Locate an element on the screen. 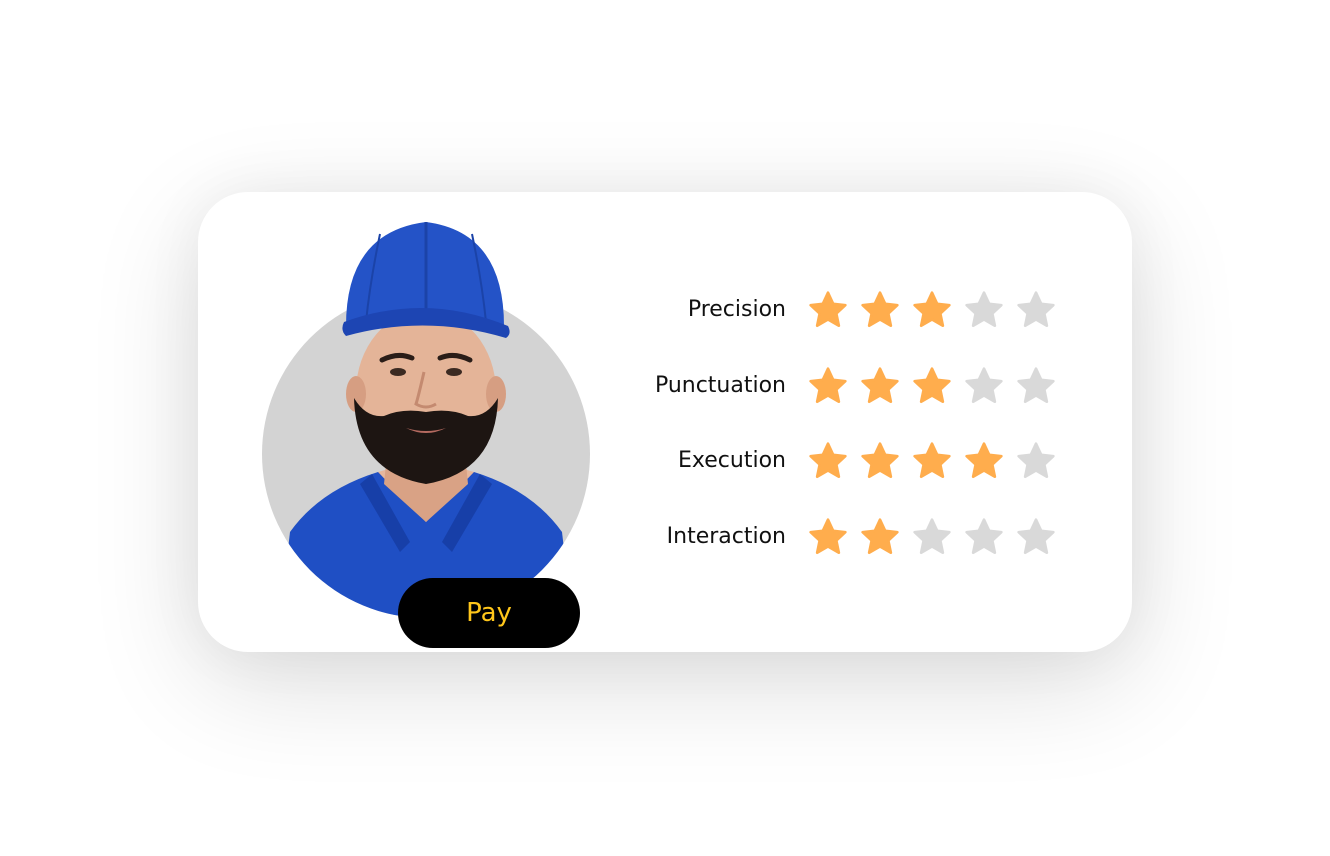 Image resolution: width=1330 pixels, height=856 pixels. worker-photo is located at coordinates (426, 420).